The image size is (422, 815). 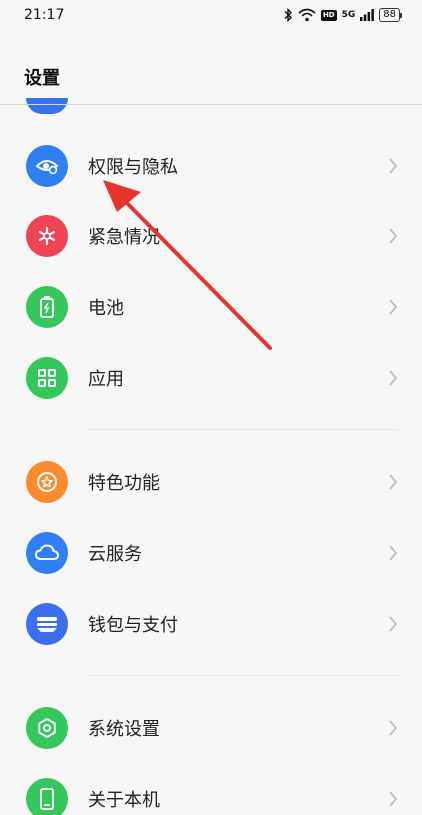 I want to click on settings-item-privacy: 权限与隐私, so click(x=211, y=166).